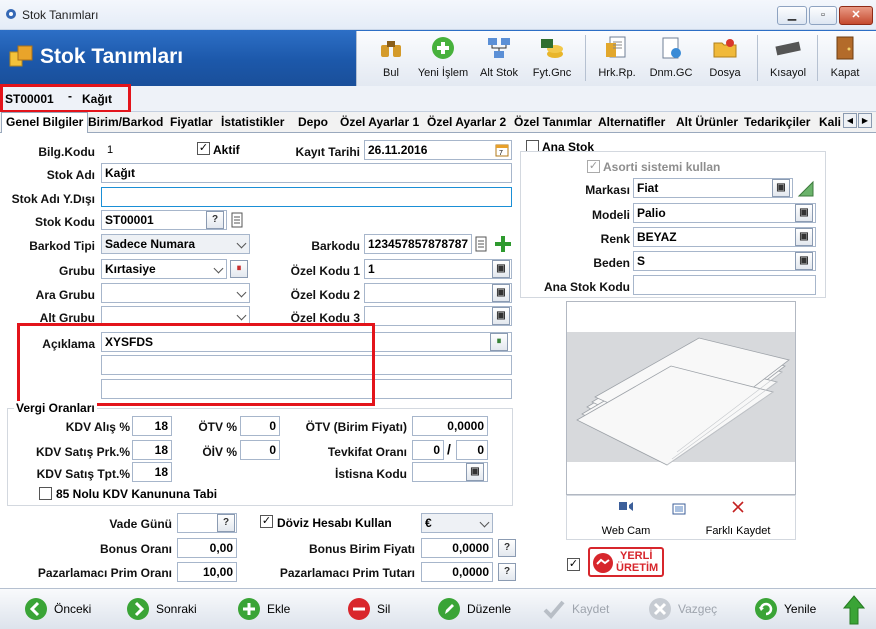 This screenshot has height=629, width=876. What do you see at coordinates (260, 426) in the screenshot?
I see `otv-field: 0` at bounding box center [260, 426].